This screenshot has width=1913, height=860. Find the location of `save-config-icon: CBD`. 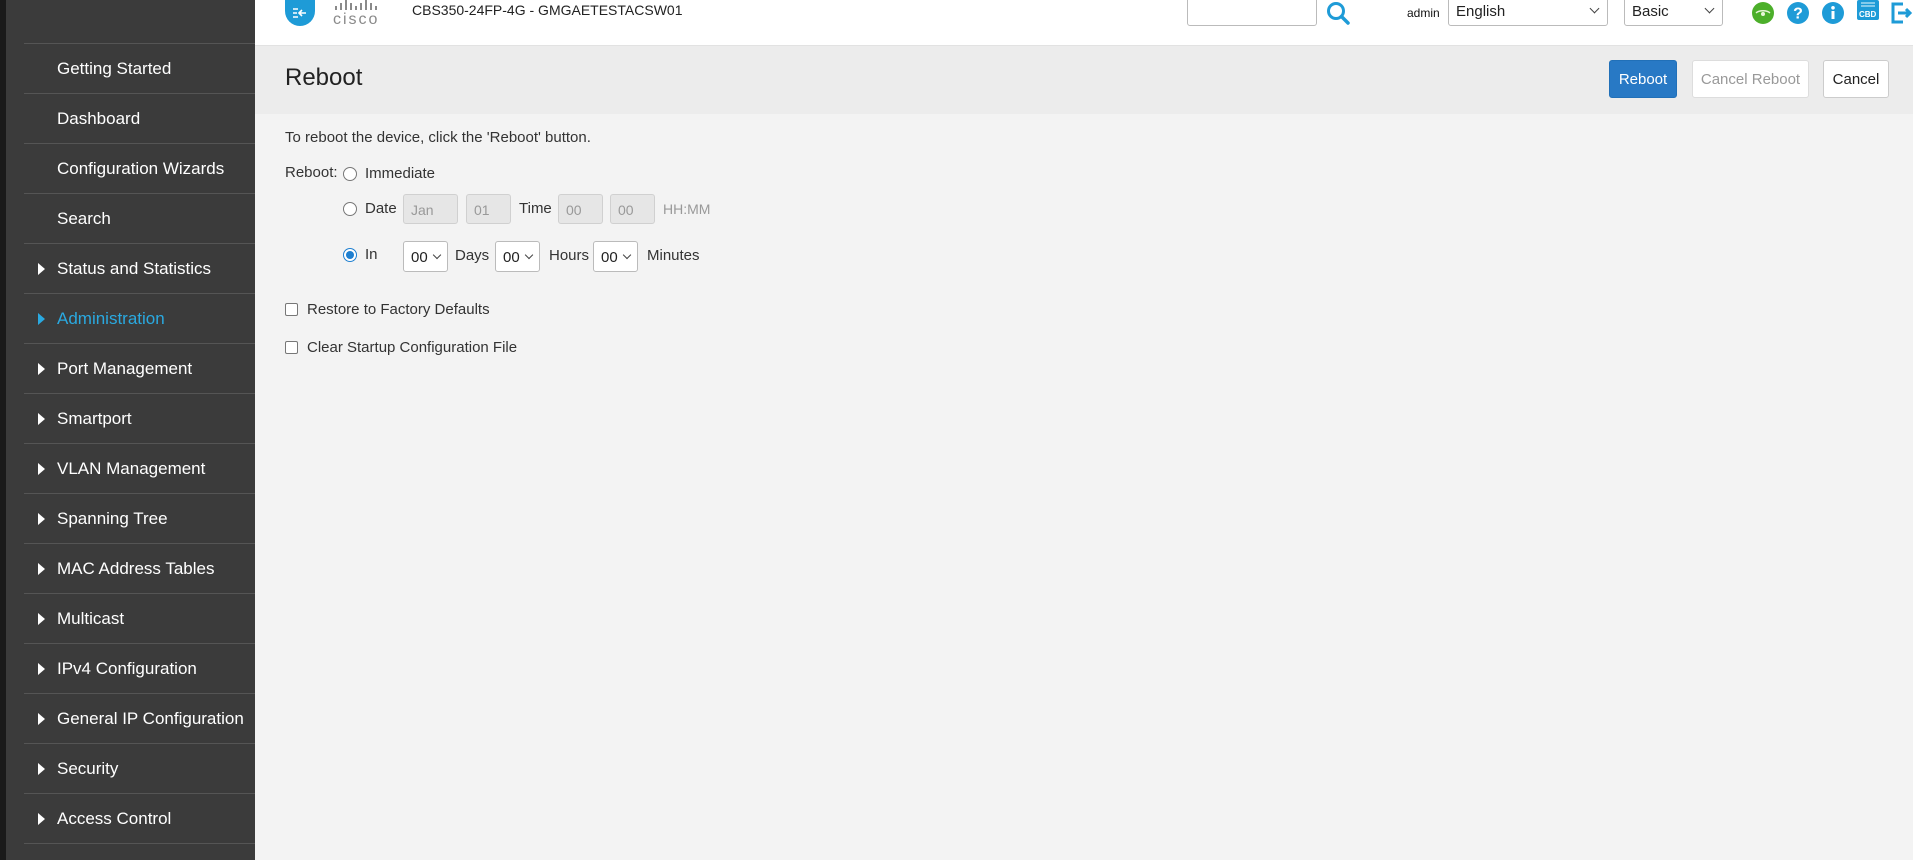

save-config-icon: CBD is located at coordinates (1868, 12).